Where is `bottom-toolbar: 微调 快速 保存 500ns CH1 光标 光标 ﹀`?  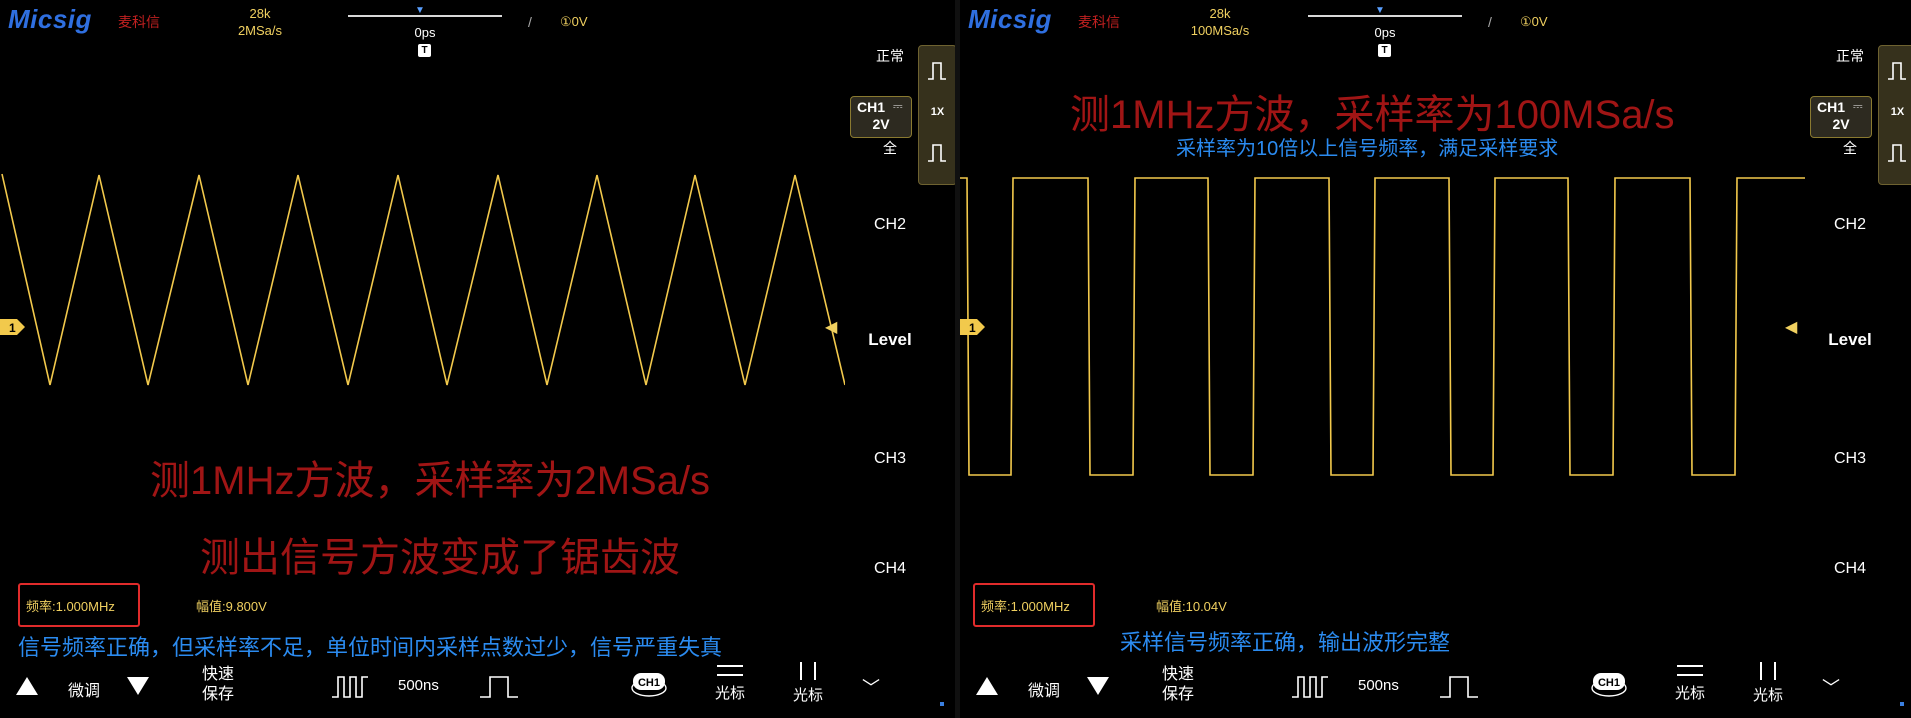 bottom-toolbar: 微调 快速 保存 500ns CH1 光标 光标 ﹀ is located at coordinates (1435, 689).